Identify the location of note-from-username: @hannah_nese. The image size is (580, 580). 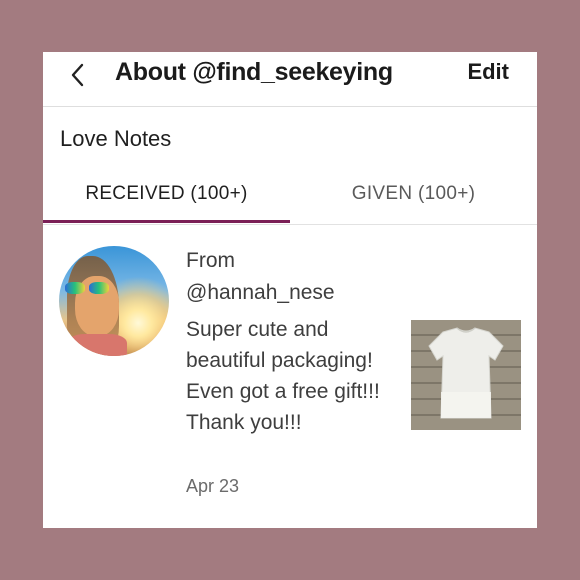
(260, 293).